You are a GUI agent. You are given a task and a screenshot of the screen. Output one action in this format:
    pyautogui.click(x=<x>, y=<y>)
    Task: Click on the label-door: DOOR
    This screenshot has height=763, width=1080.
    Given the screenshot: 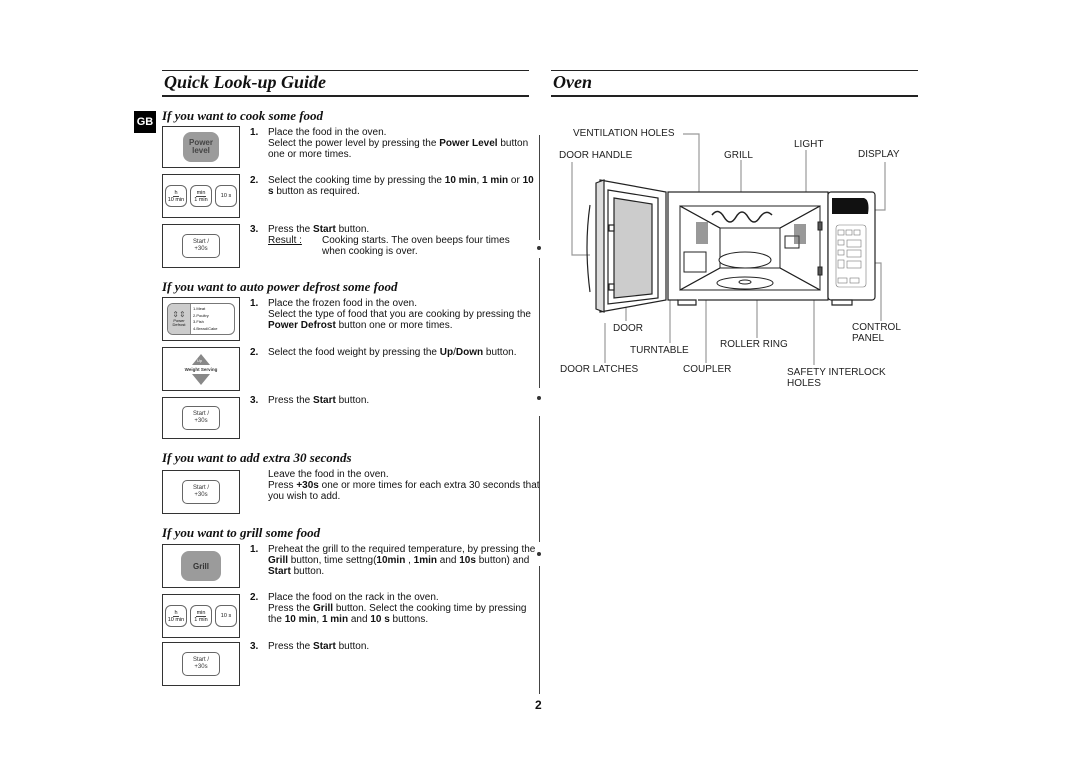 What is the action you would take?
    pyautogui.click(x=628, y=328)
    